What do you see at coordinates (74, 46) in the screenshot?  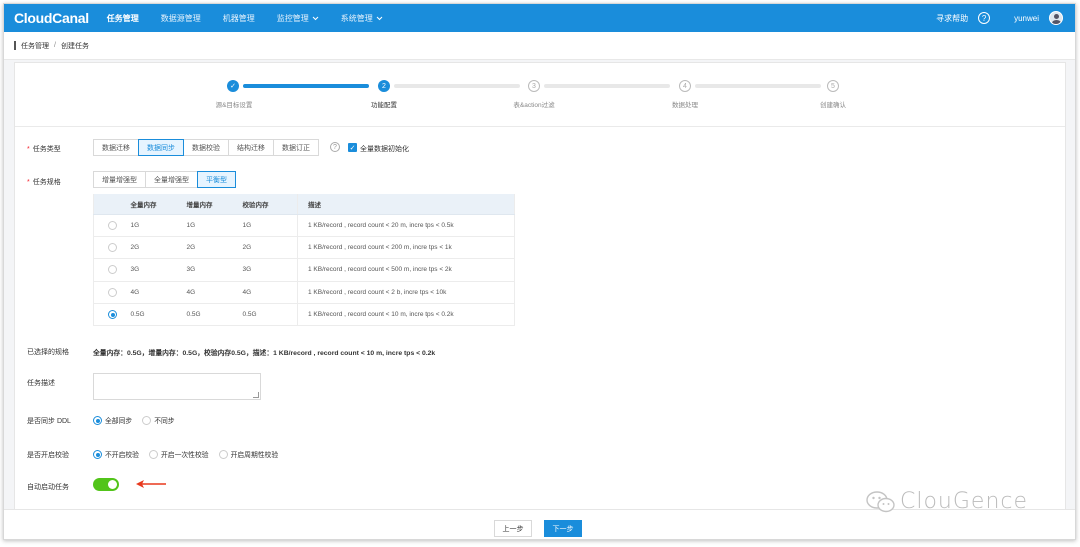 I see `breadcrumb-current: 创建任务` at bounding box center [74, 46].